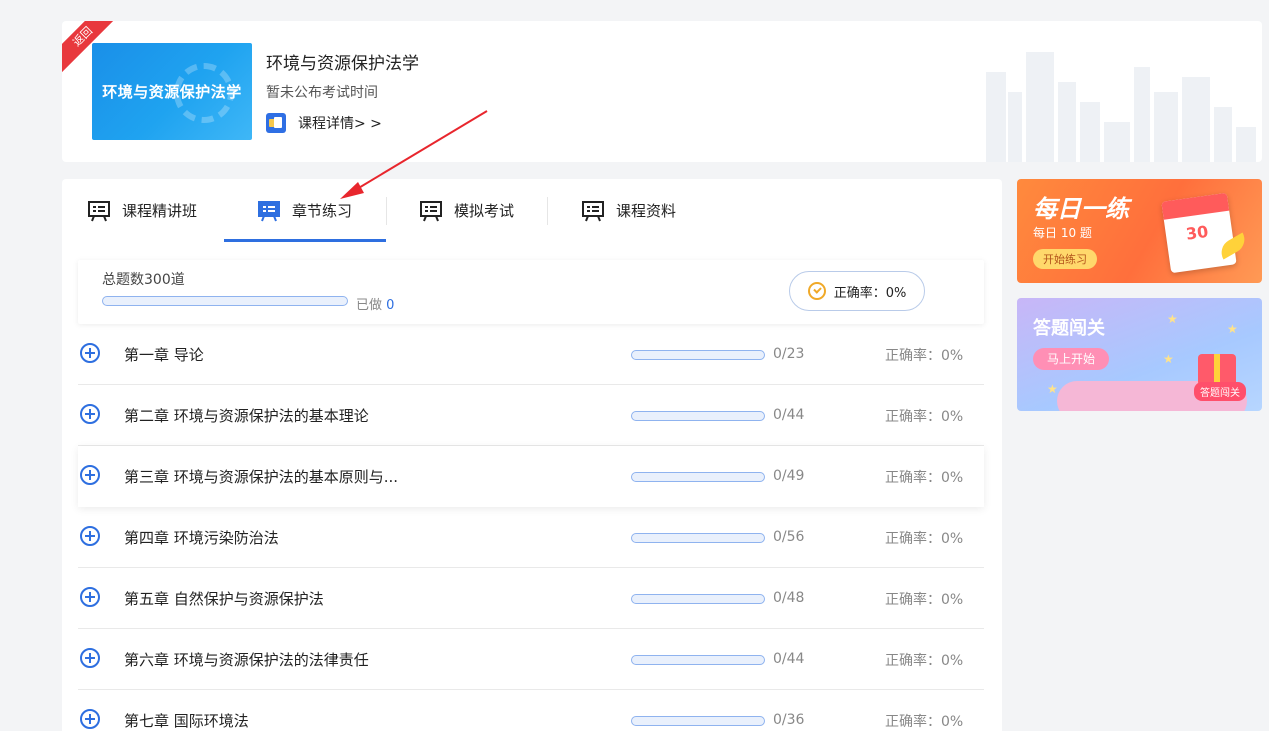  Describe the element at coordinates (369, 305) in the screenshot. I see `done-label: 已做` at that location.